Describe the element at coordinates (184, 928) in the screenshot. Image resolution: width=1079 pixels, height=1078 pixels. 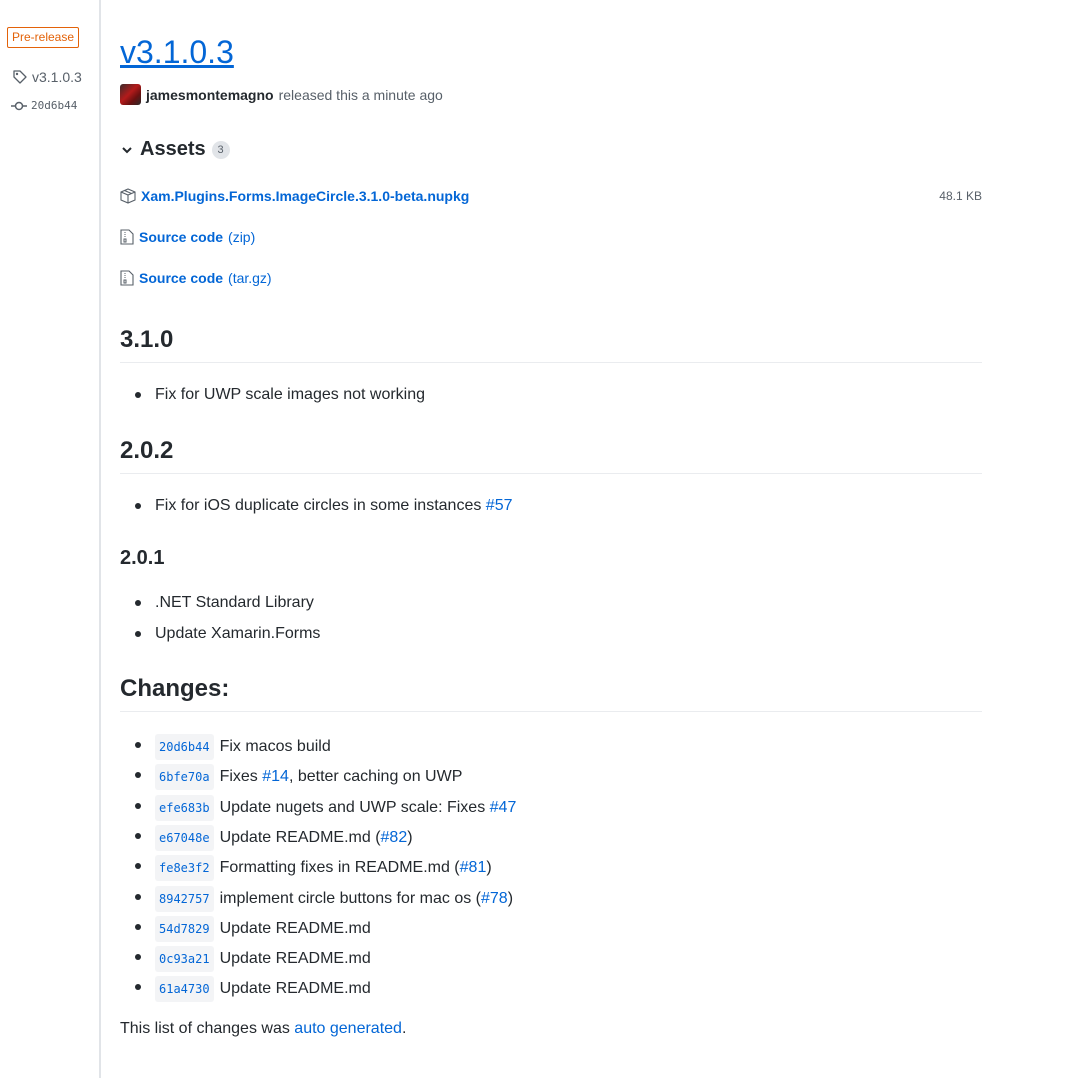
I see `commit-sha-link: 54d7829` at that location.